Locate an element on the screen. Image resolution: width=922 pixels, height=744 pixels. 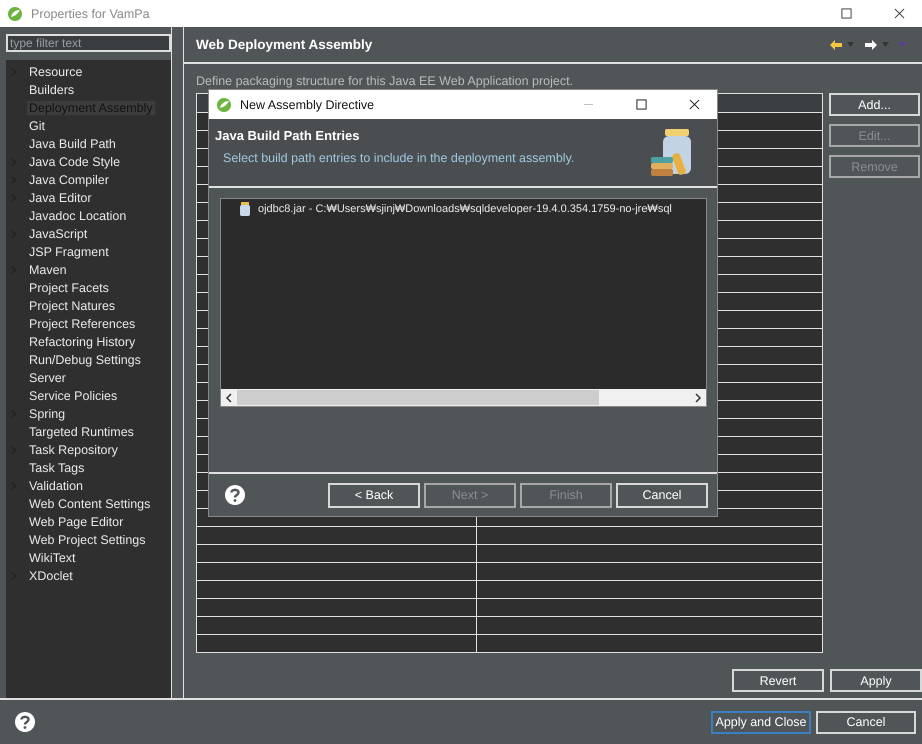
scroll-thumb is located at coordinates (418, 397).